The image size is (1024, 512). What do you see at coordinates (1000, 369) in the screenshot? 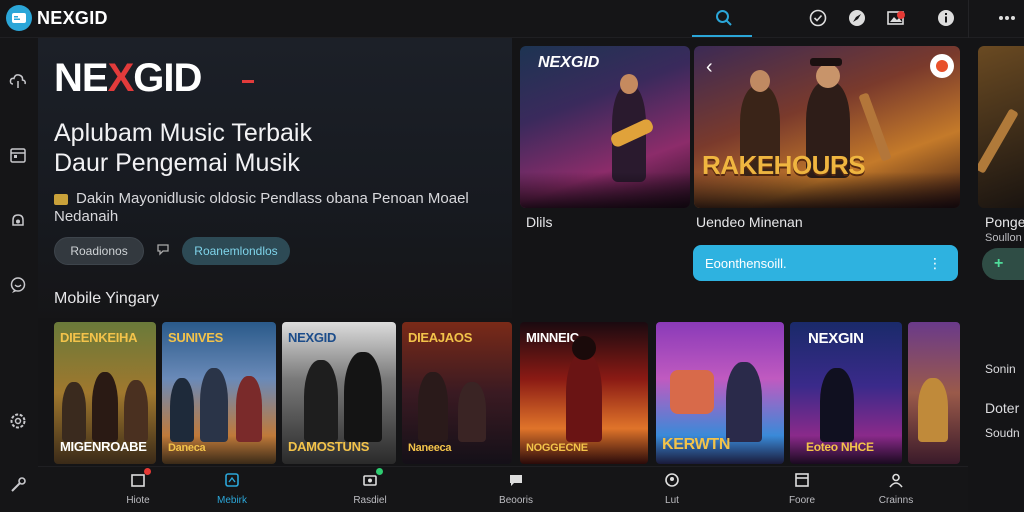
I see `side-list-item: Sonin` at bounding box center [1000, 369].